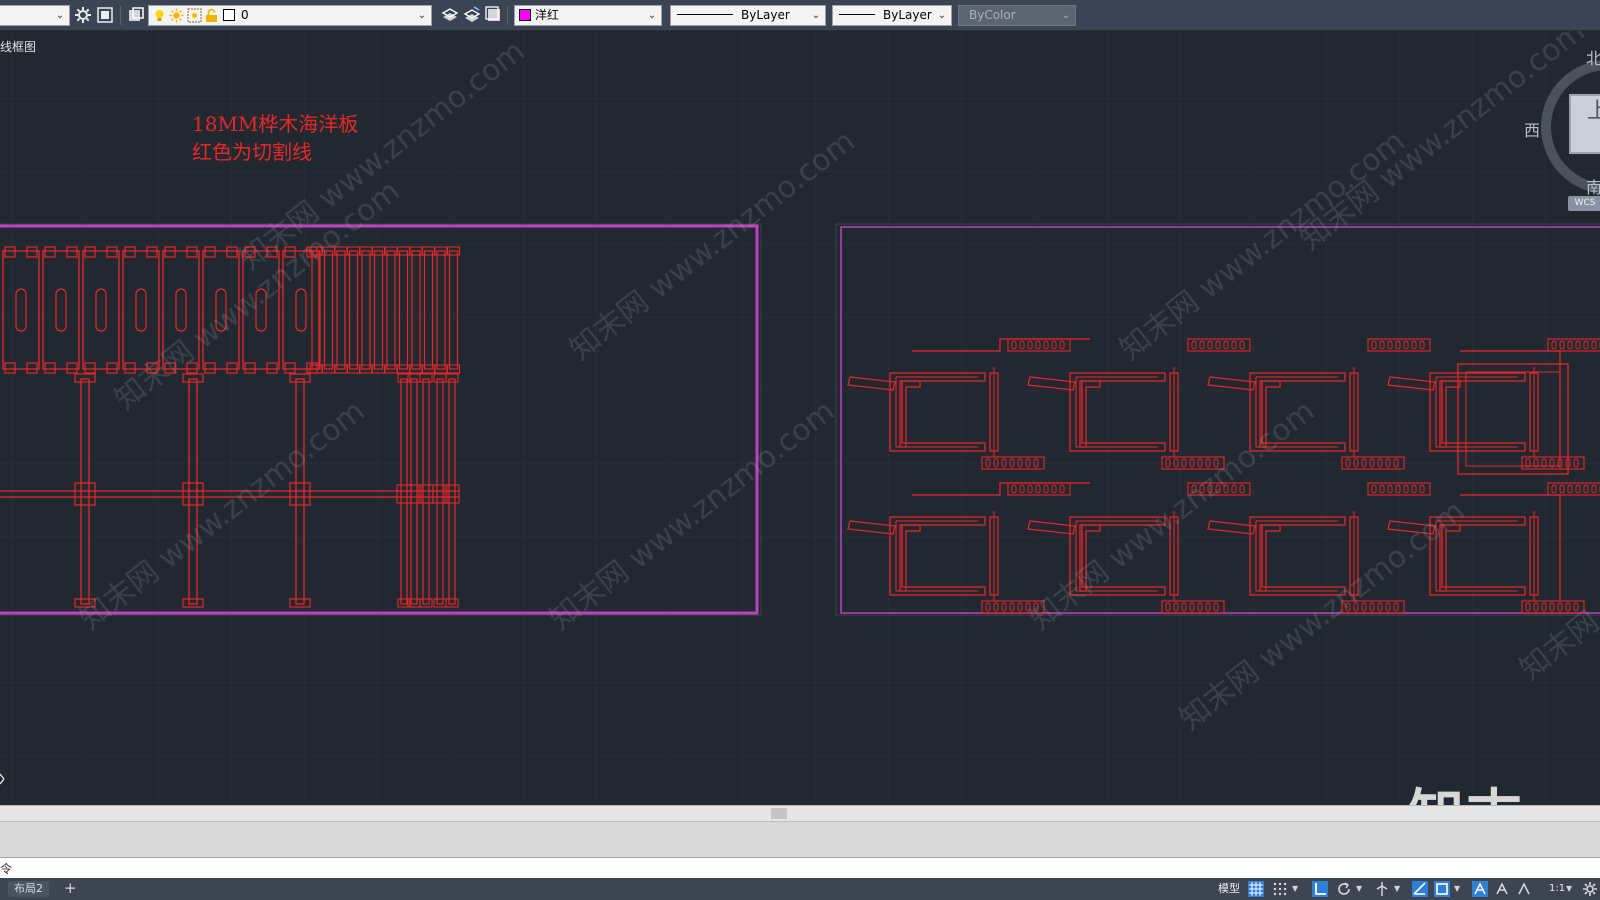 The image size is (1600, 900). I want to click on layer-dropdown: 0 ⌄, so click(290, 15).